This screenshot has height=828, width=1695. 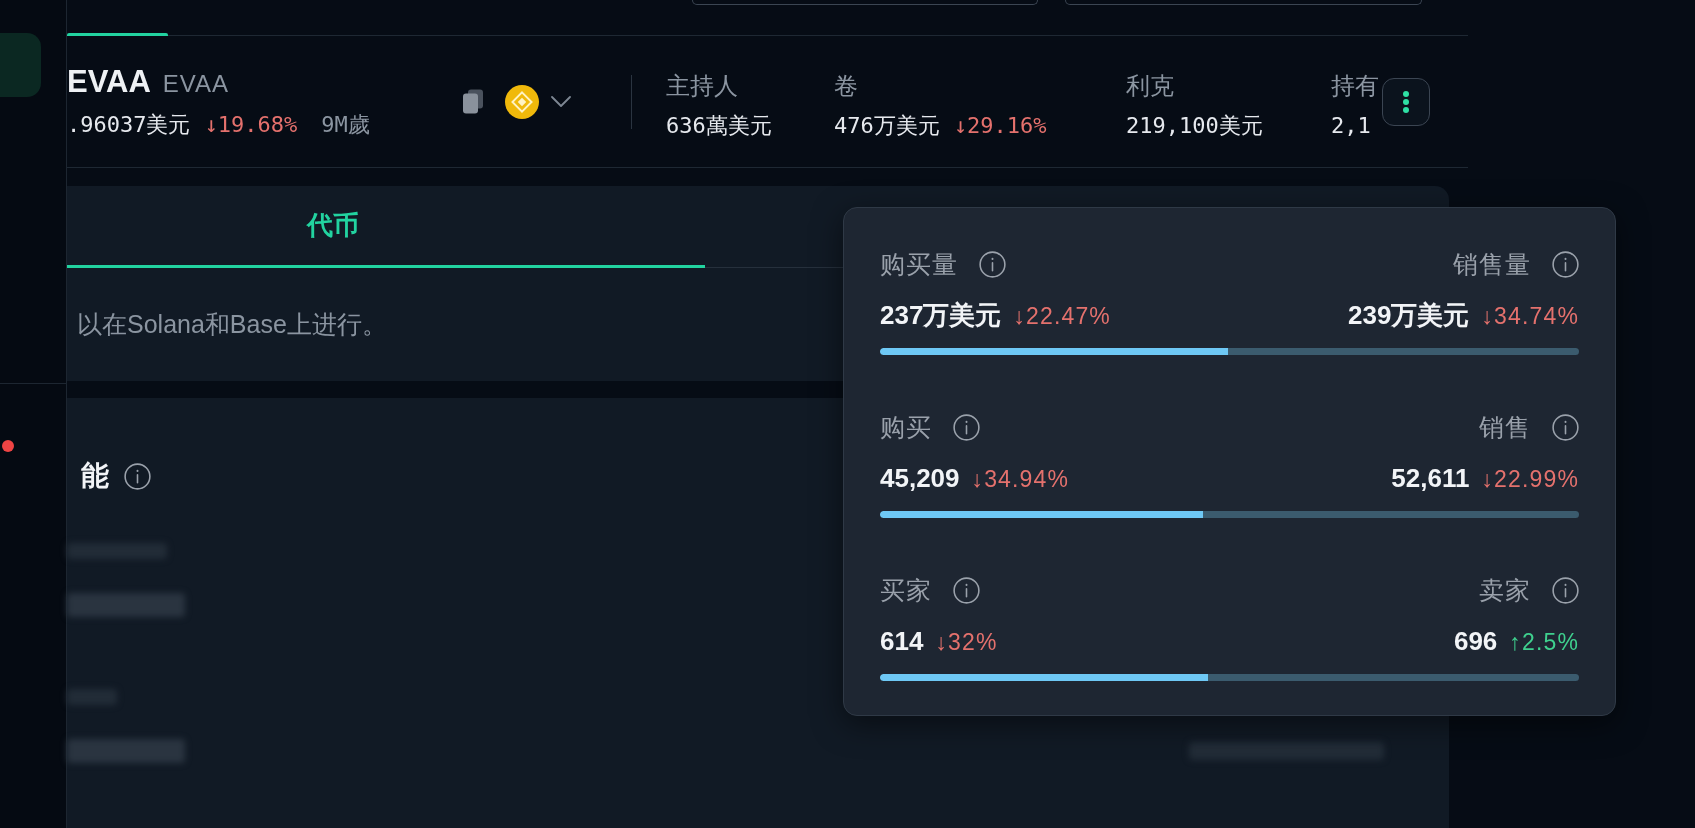 I want to click on stat-label: 持有, so click(x=1355, y=86).